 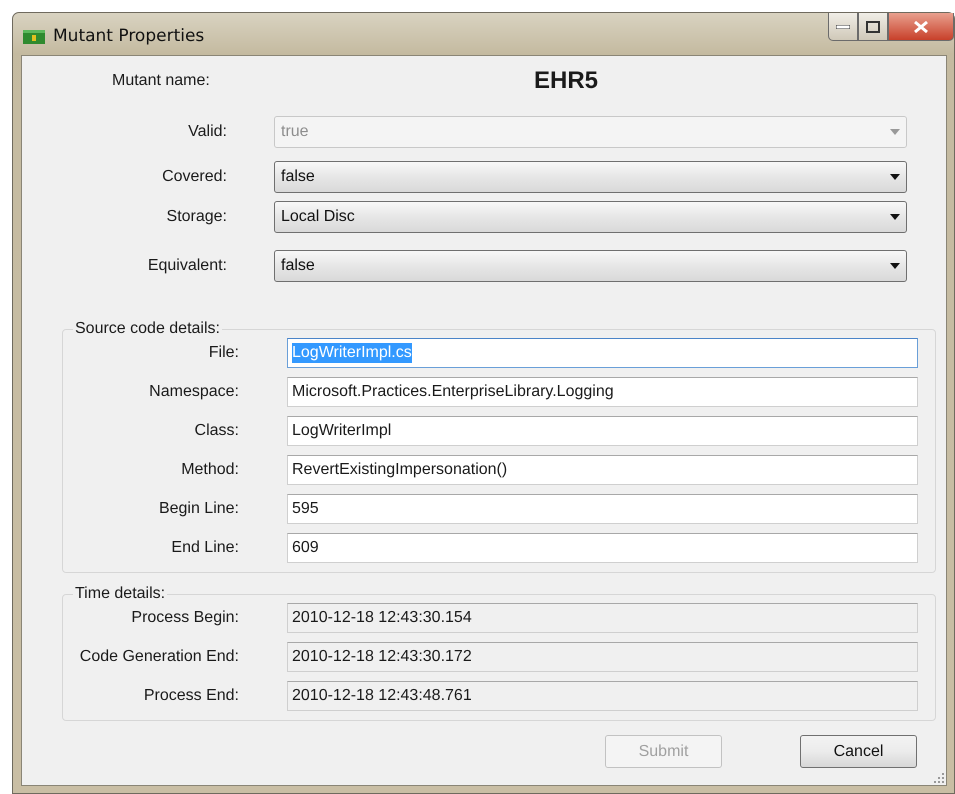 What do you see at coordinates (602, 696) in the screenshot?
I see `readonly-field: 2010-12-18 12:43:48.761` at bounding box center [602, 696].